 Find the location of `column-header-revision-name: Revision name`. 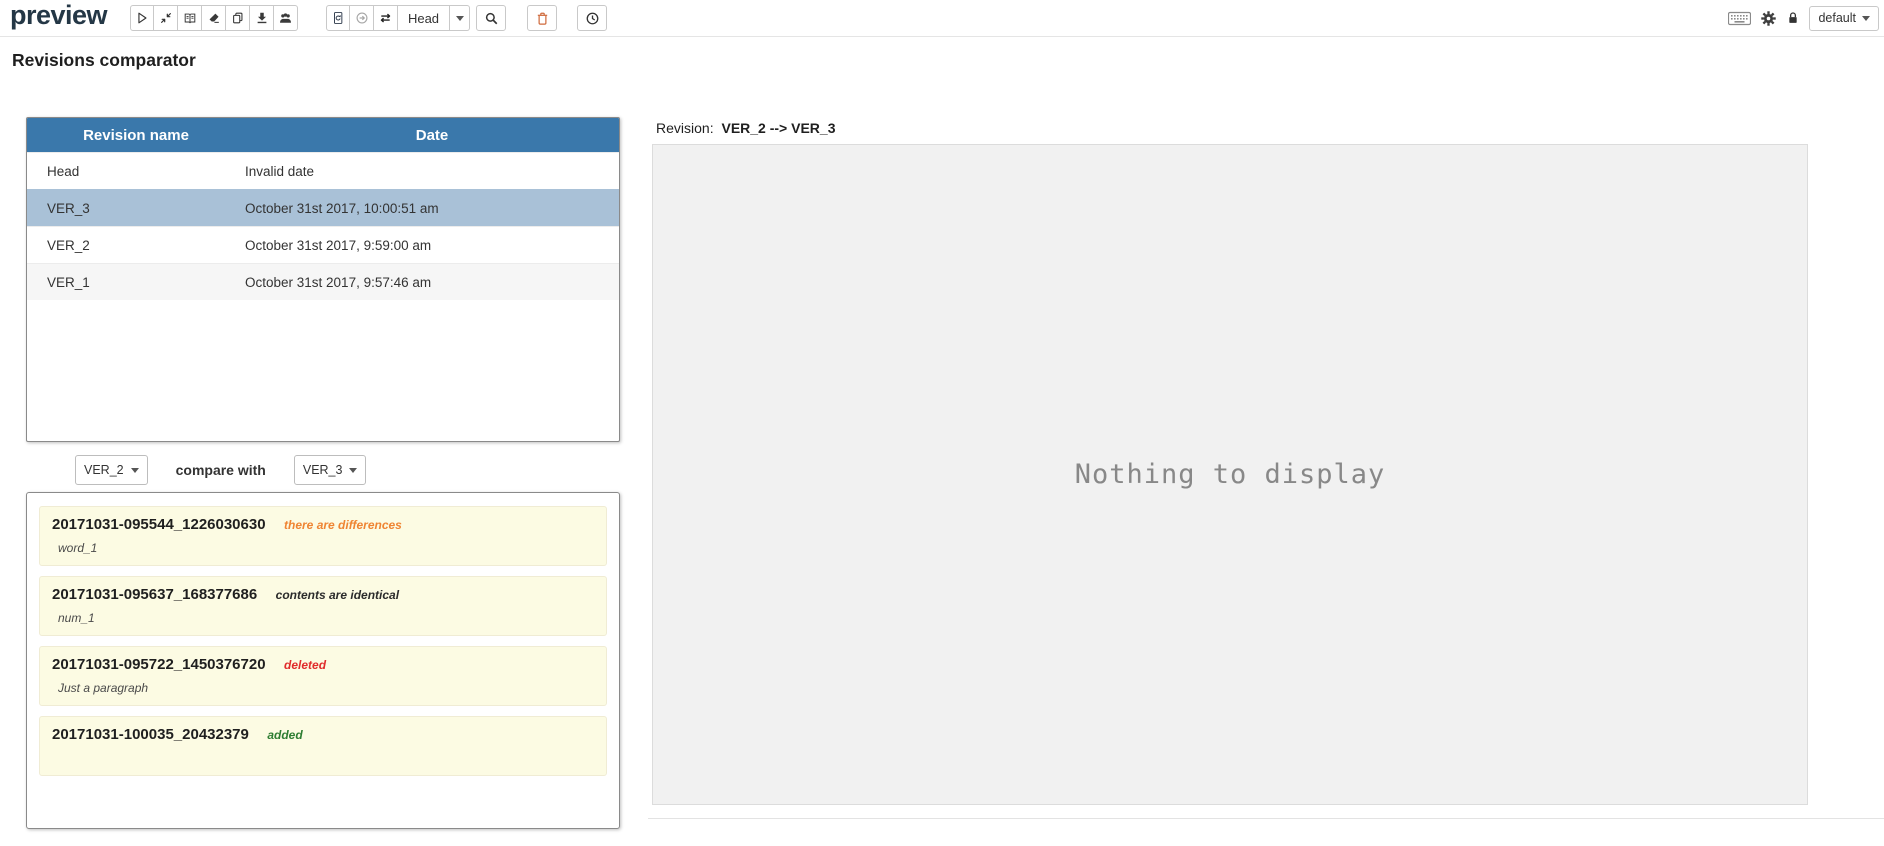

column-header-revision-name: Revision name is located at coordinates (136, 135).